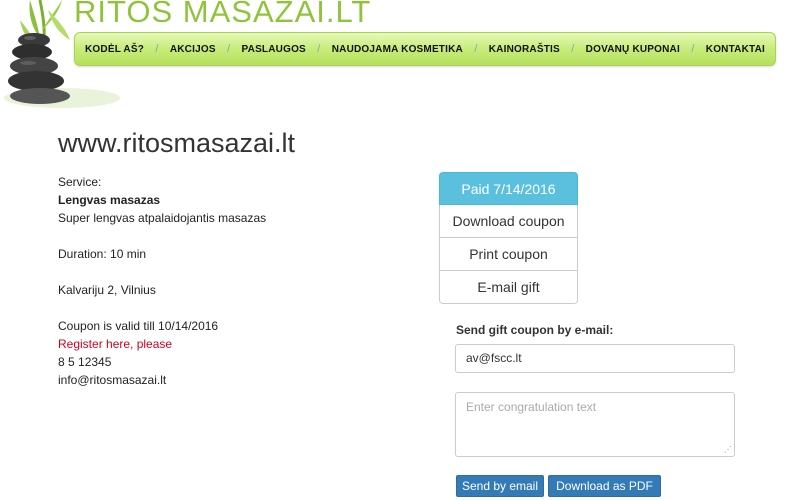  Describe the element at coordinates (508, 221) in the screenshot. I see `download-coupon-button: Download coupon` at that location.